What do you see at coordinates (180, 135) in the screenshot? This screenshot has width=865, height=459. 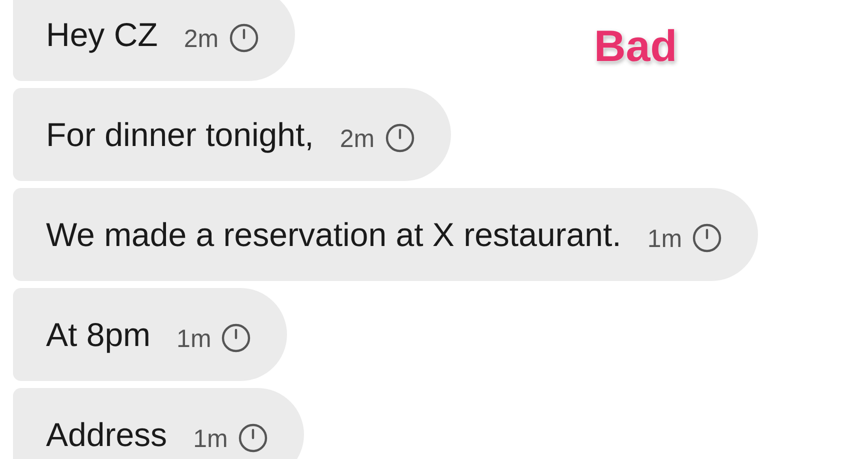 I see `message-text: For dinner tonight,` at bounding box center [180, 135].